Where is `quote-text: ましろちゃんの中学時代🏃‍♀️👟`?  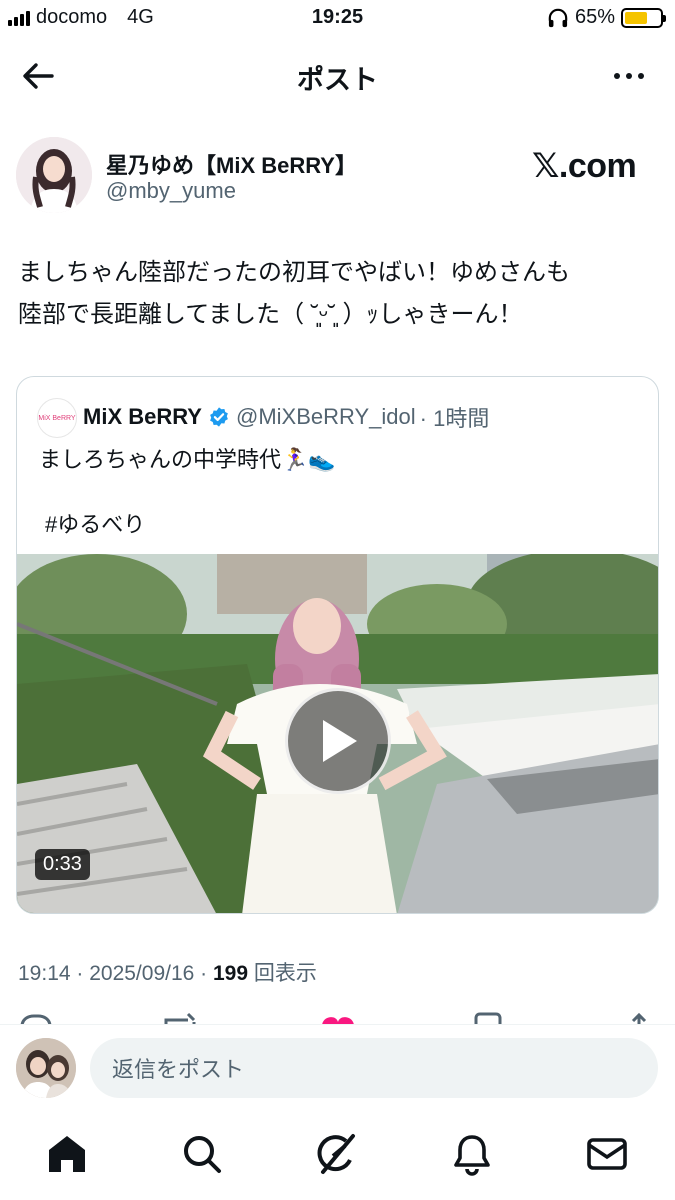 quote-text: ましろちゃんの中学時代🏃‍♀️👟 is located at coordinates (187, 459).